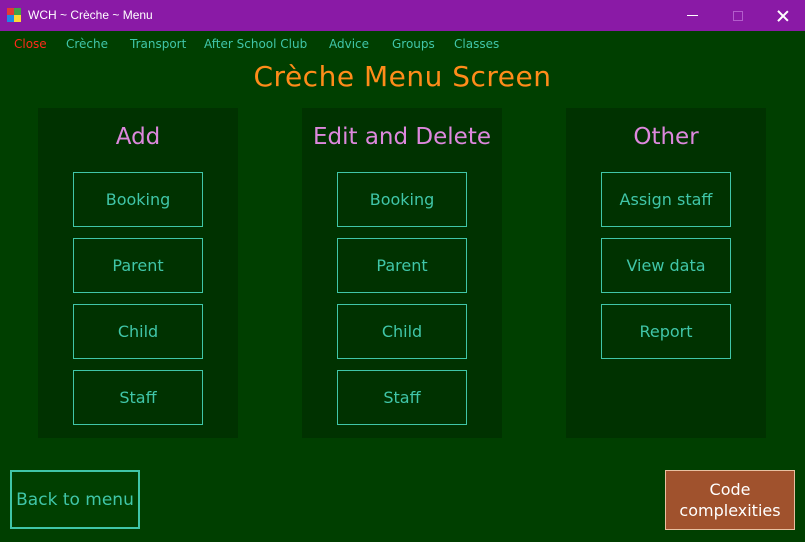 The image size is (805, 542). I want to click on report-button: Report, so click(666, 331).